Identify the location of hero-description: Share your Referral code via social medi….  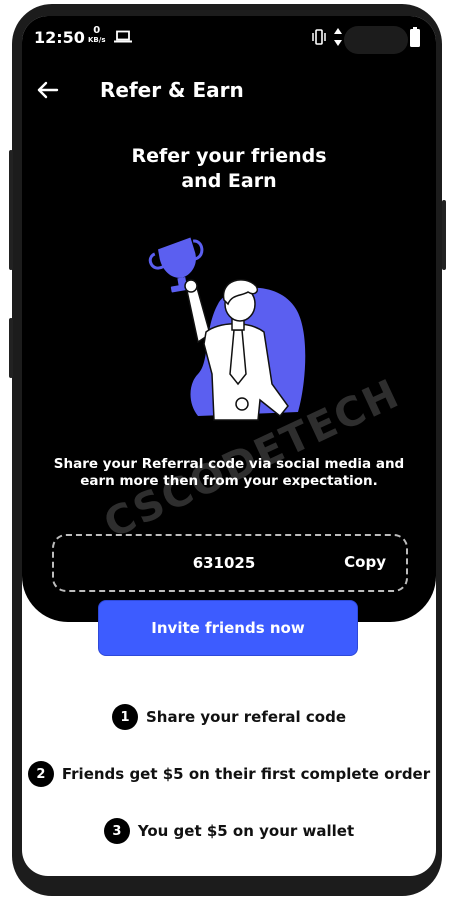
(229, 473).